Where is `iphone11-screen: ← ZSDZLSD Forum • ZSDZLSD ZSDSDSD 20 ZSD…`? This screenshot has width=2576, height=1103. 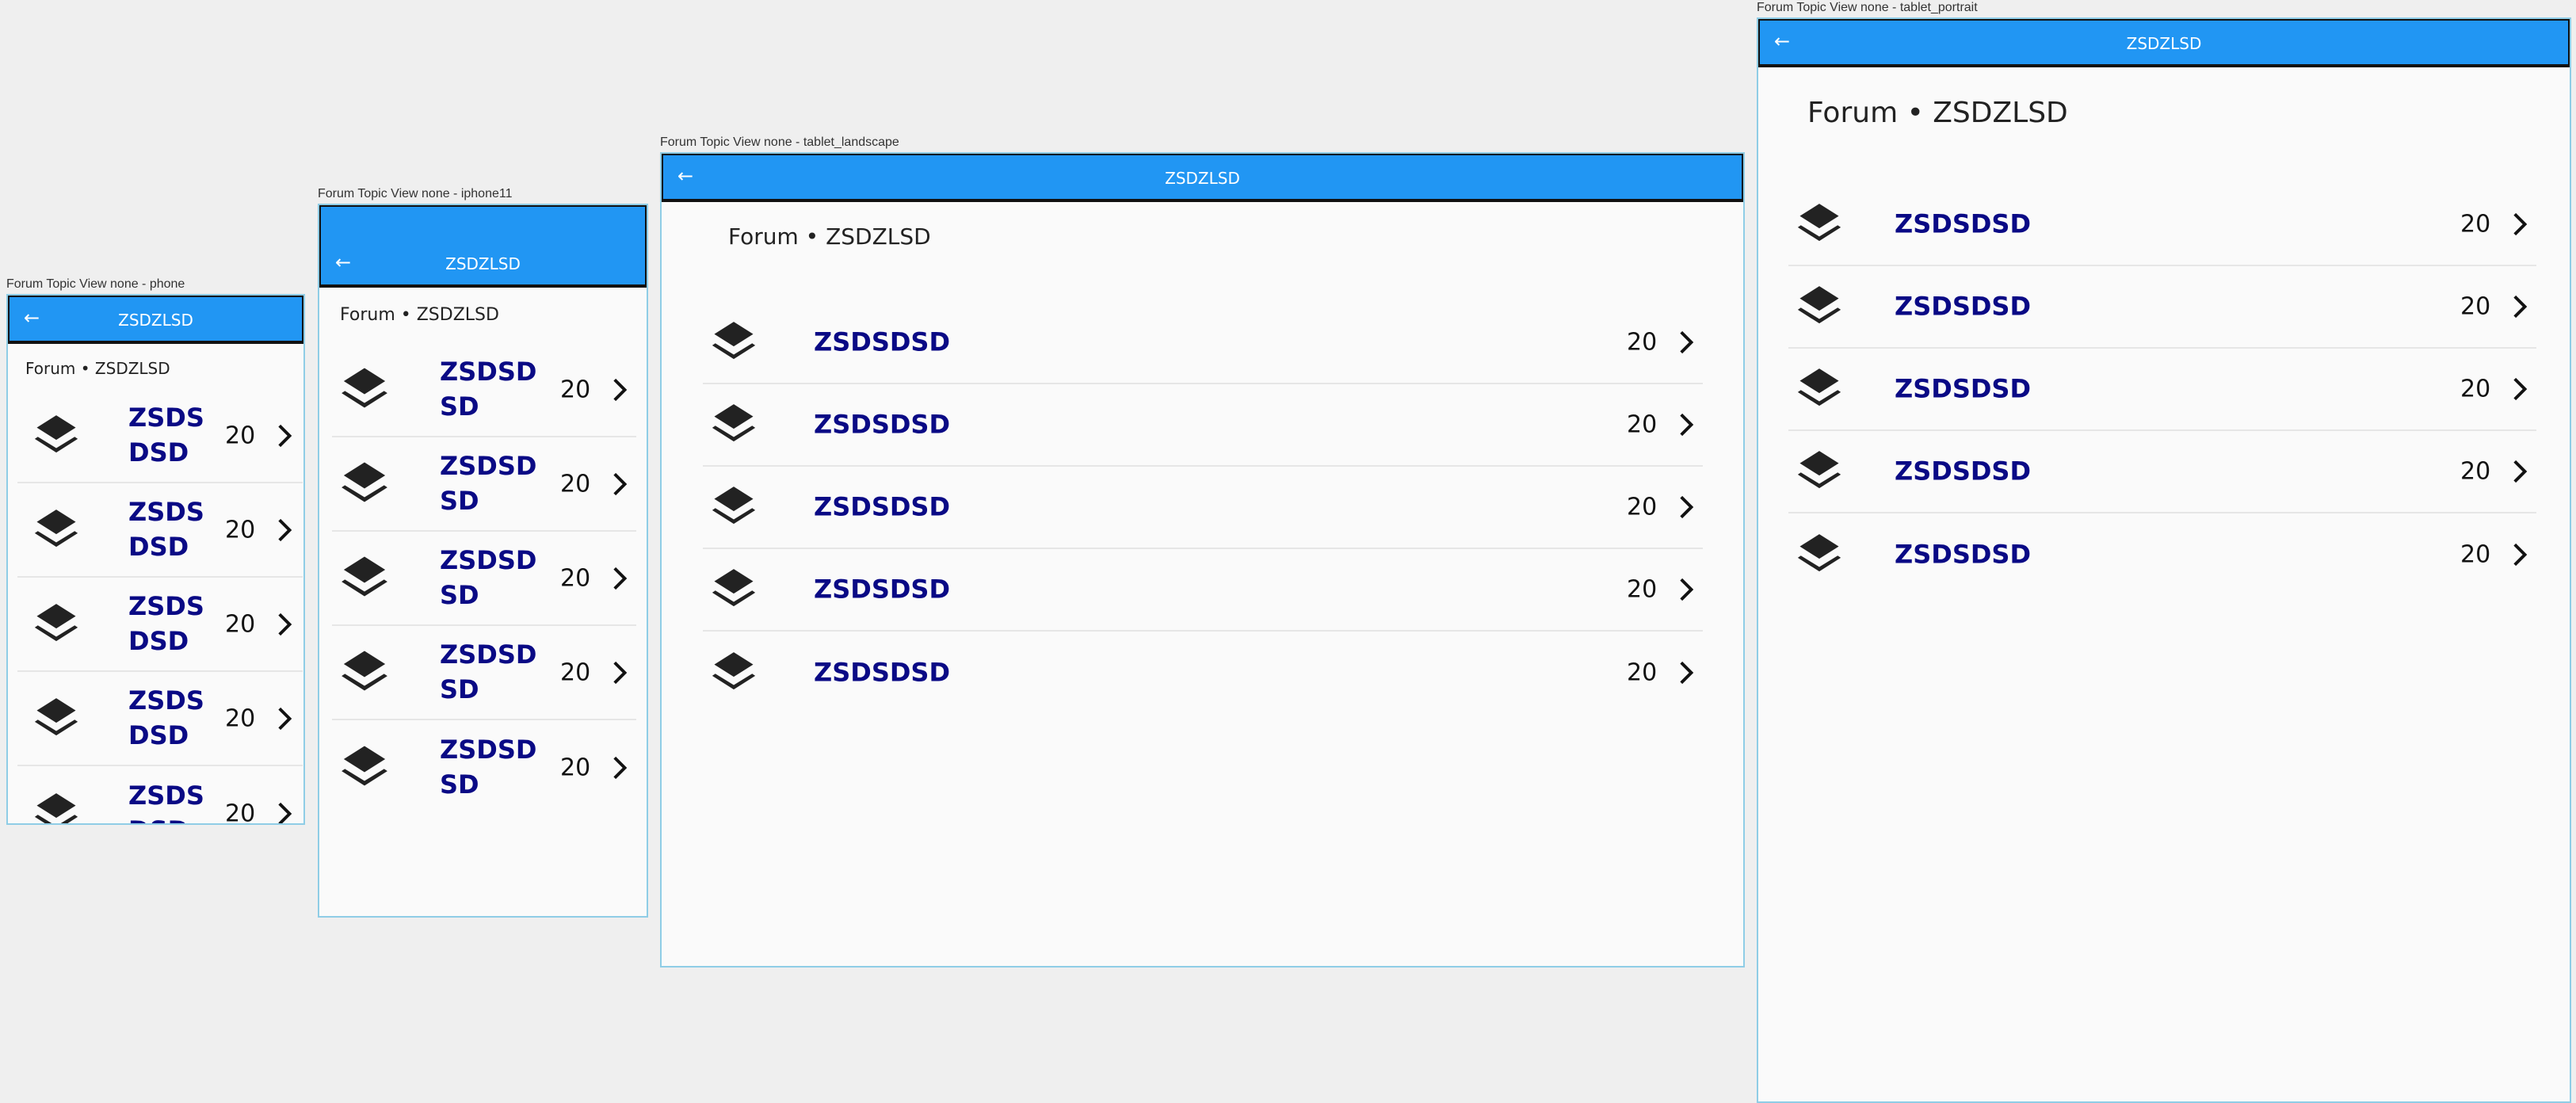
iphone11-screen: ← ZSDZLSD Forum • ZSDZLSD ZSDSDSD 20 ZSD… is located at coordinates (483, 561).